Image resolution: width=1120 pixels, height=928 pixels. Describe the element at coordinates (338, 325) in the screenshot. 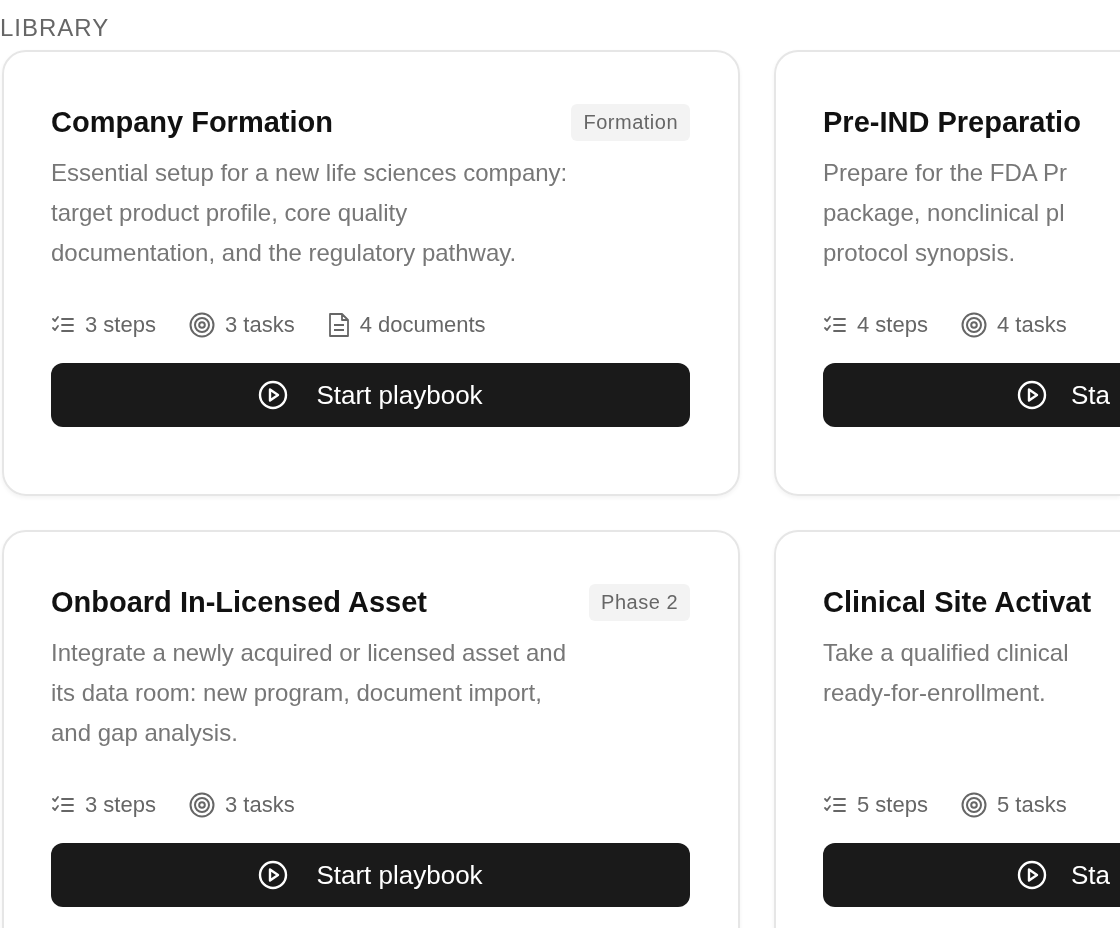

I see `document-icon` at that location.